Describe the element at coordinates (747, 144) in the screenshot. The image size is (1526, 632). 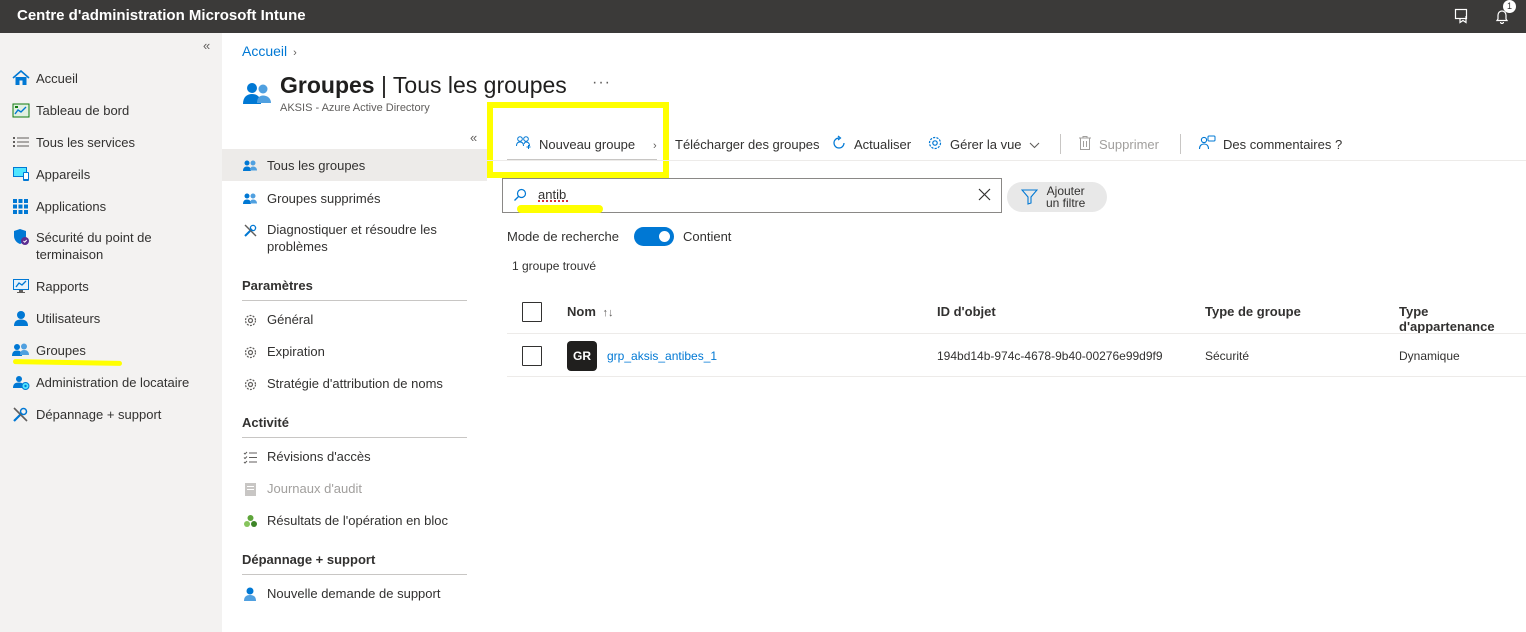
I see `download-groups-button: Télécharger des groupes` at that location.